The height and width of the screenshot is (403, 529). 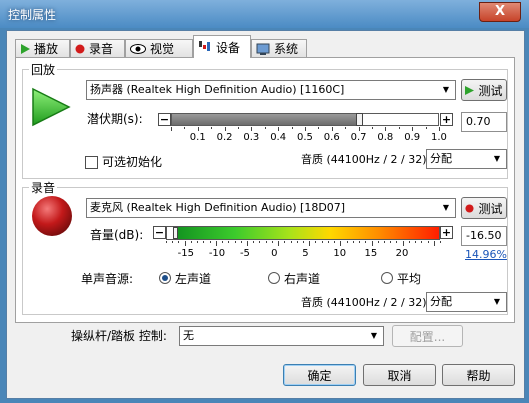 I want to click on tab-system: 系统, so click(x=279, y=48).